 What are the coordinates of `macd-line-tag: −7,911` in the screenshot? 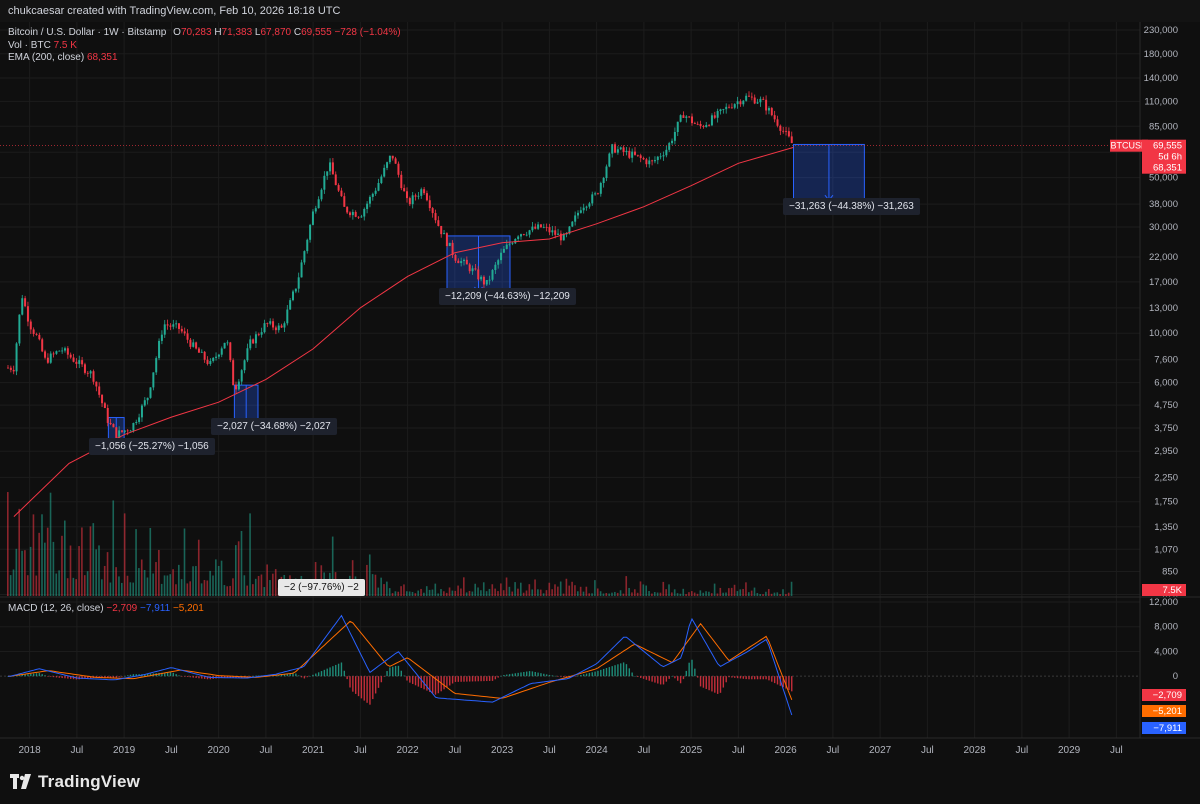 It's located at (1164, 728).